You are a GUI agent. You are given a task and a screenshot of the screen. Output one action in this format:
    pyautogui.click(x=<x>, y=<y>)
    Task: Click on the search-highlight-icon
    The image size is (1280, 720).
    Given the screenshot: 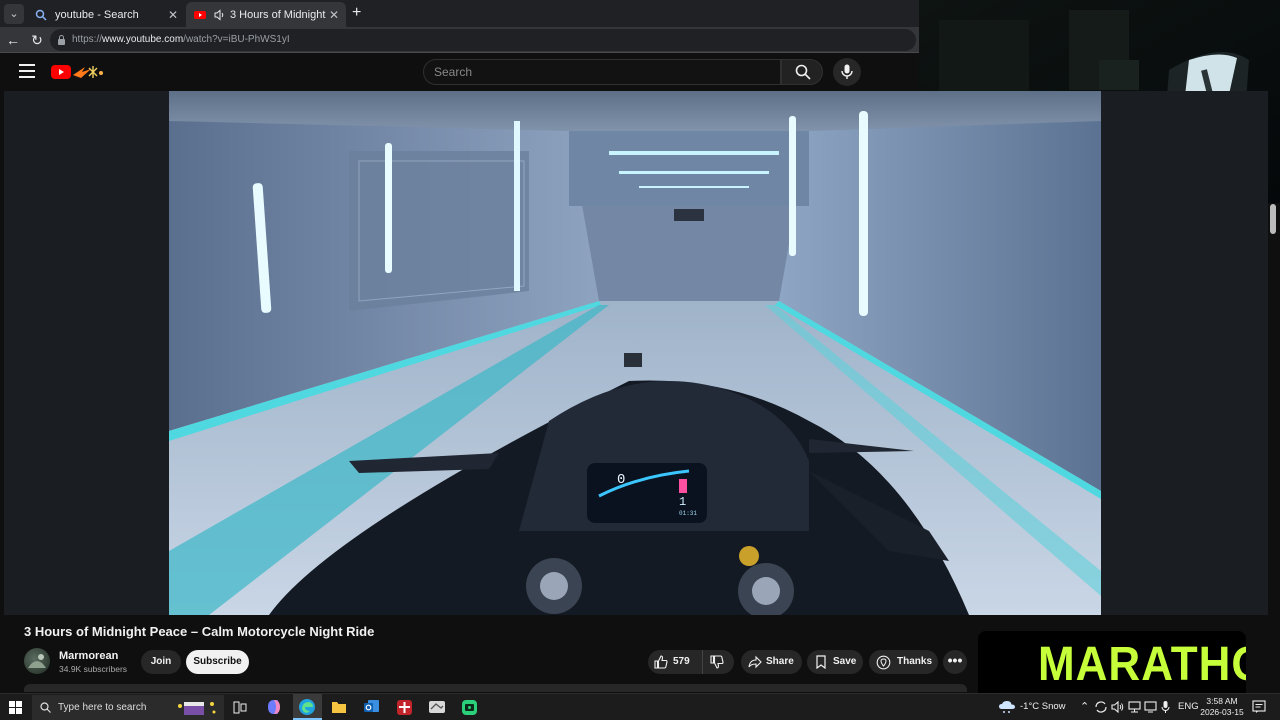 What is the action you would take?
    pyautogui.click(x=197, y=708)
    